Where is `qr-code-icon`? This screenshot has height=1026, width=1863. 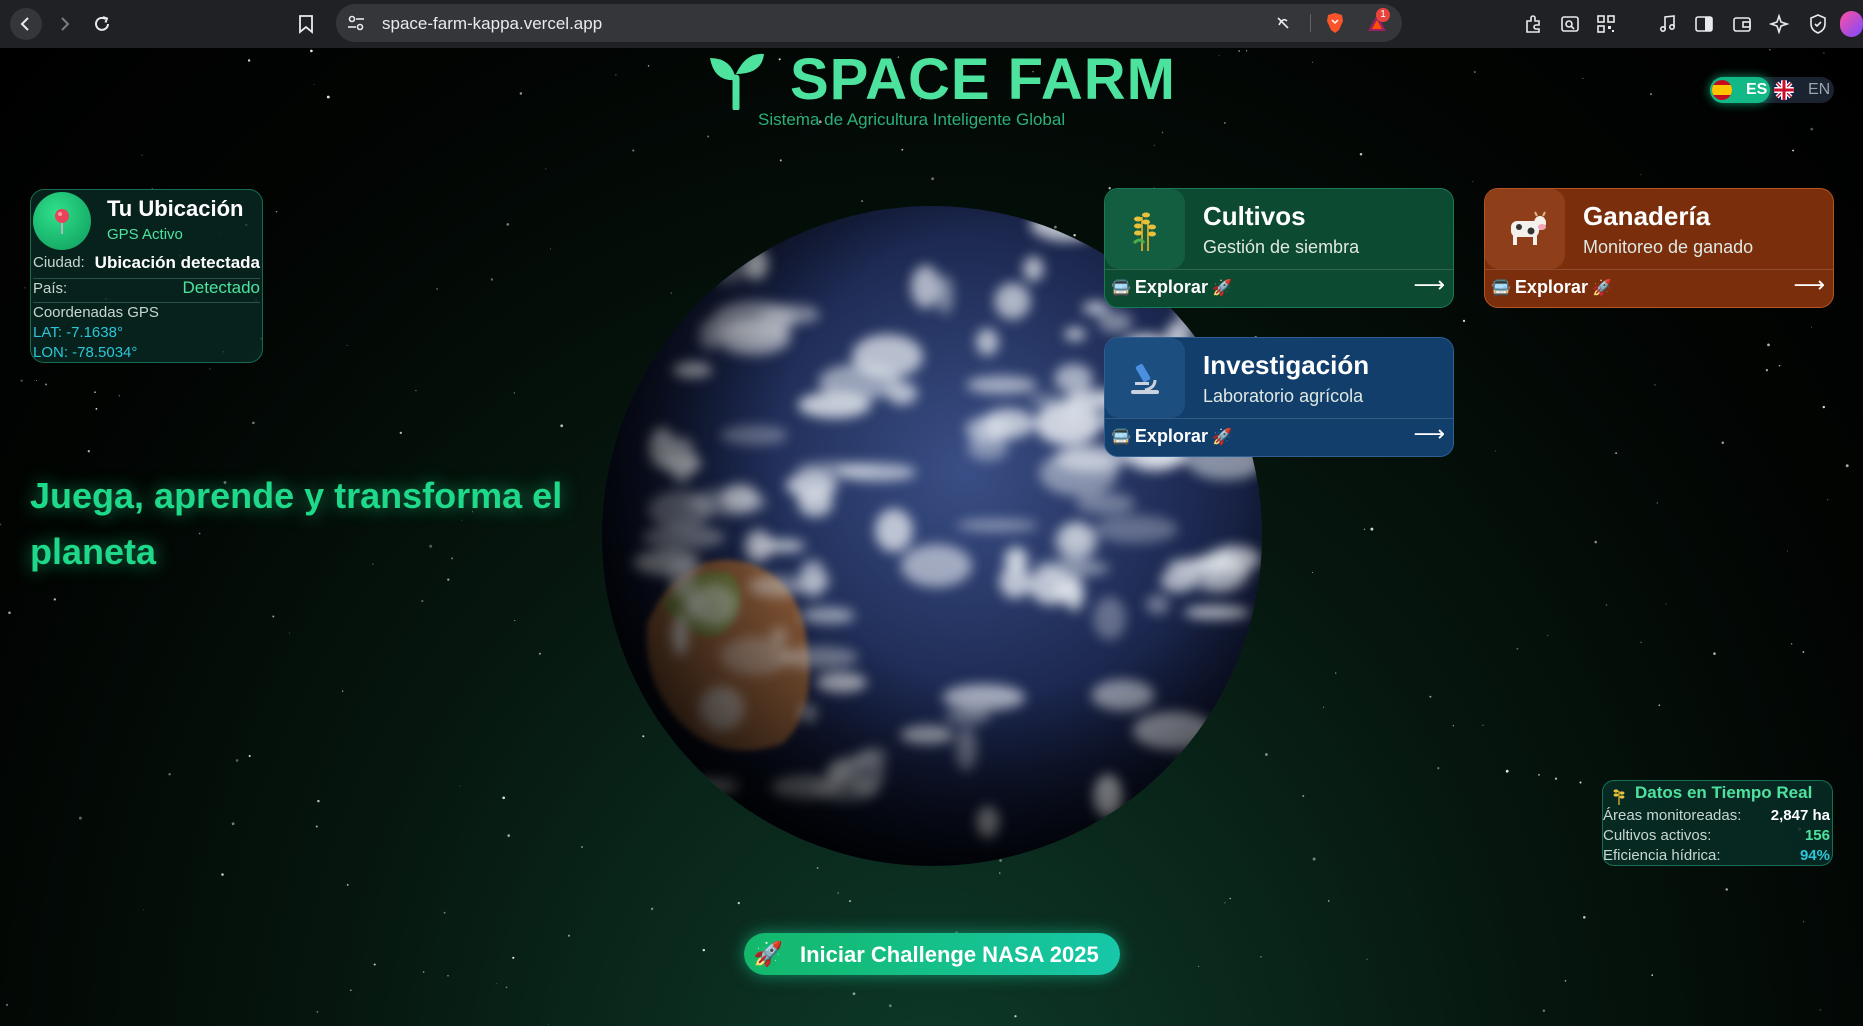
qr-code-icon is located at coordinates (1606, 24).